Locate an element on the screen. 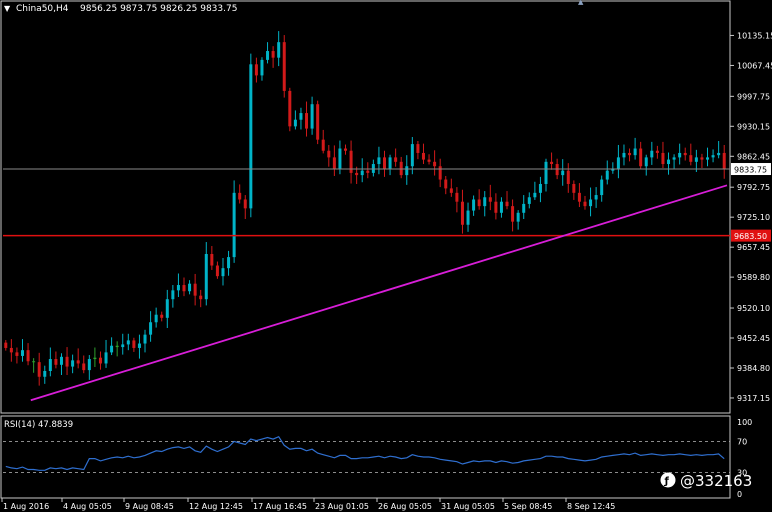 The image size is (772, 512). menu-arrow-icon: ▼ is located at coordinates (7, 8).